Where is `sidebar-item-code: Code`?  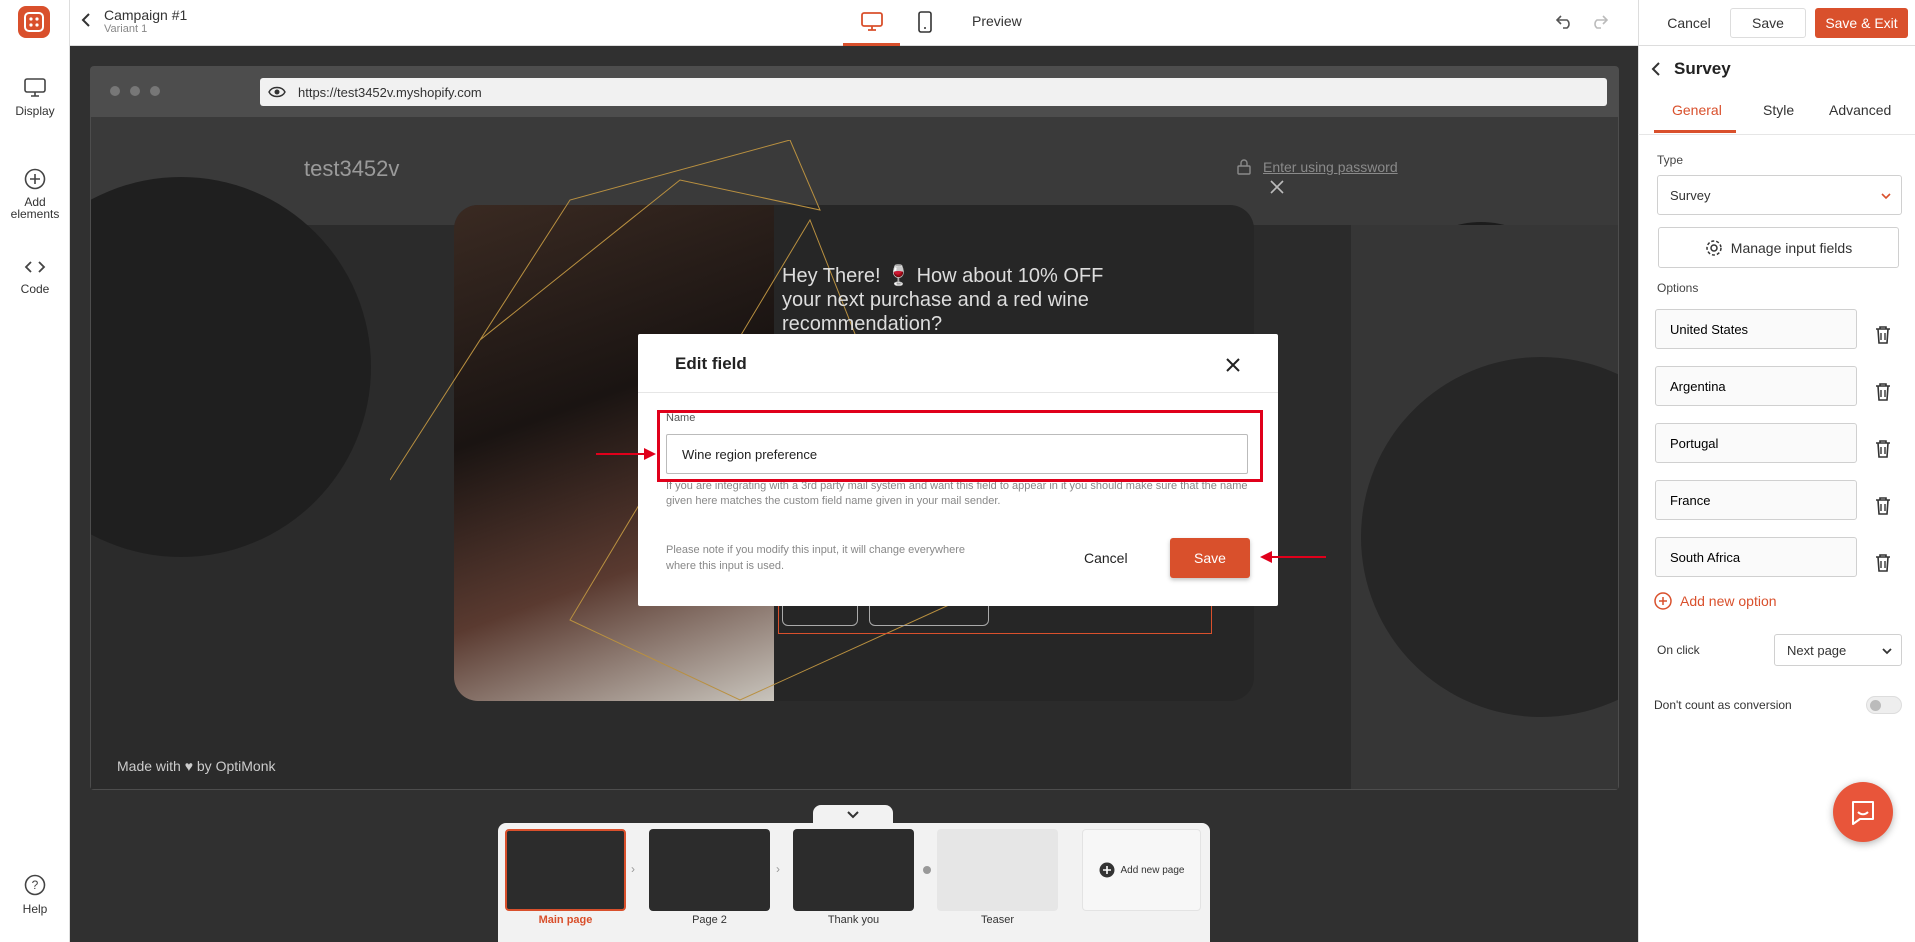 sidebar-item-code: Code is located at coordinates (35, 277).